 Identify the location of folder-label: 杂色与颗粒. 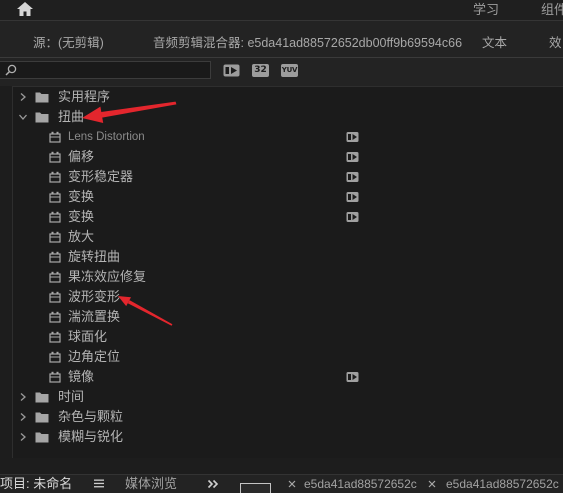
(91, 416).